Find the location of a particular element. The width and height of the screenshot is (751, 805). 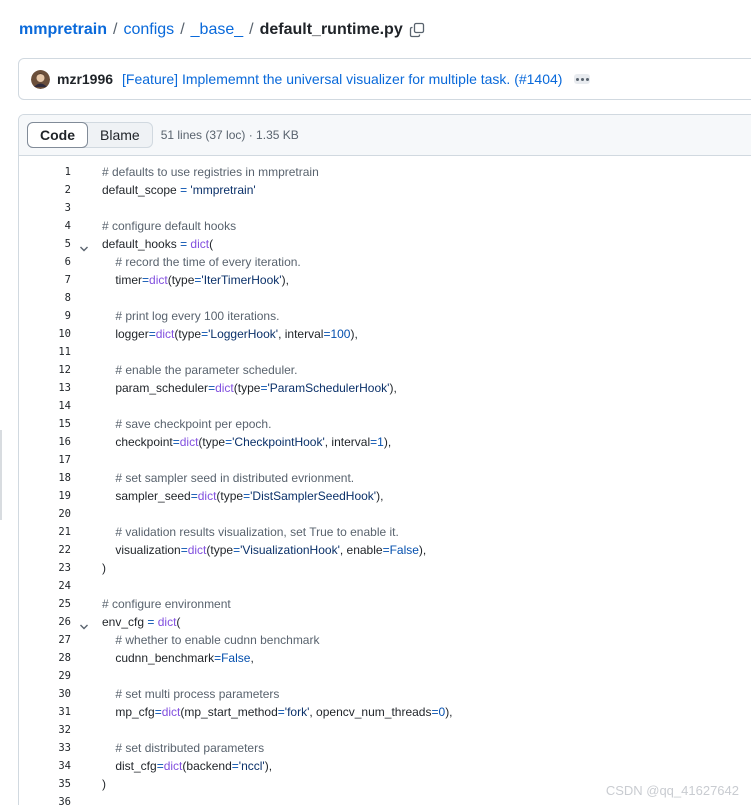

code-line: 15 # save checkpoint per epoch. is located at coordinates (385, 424).